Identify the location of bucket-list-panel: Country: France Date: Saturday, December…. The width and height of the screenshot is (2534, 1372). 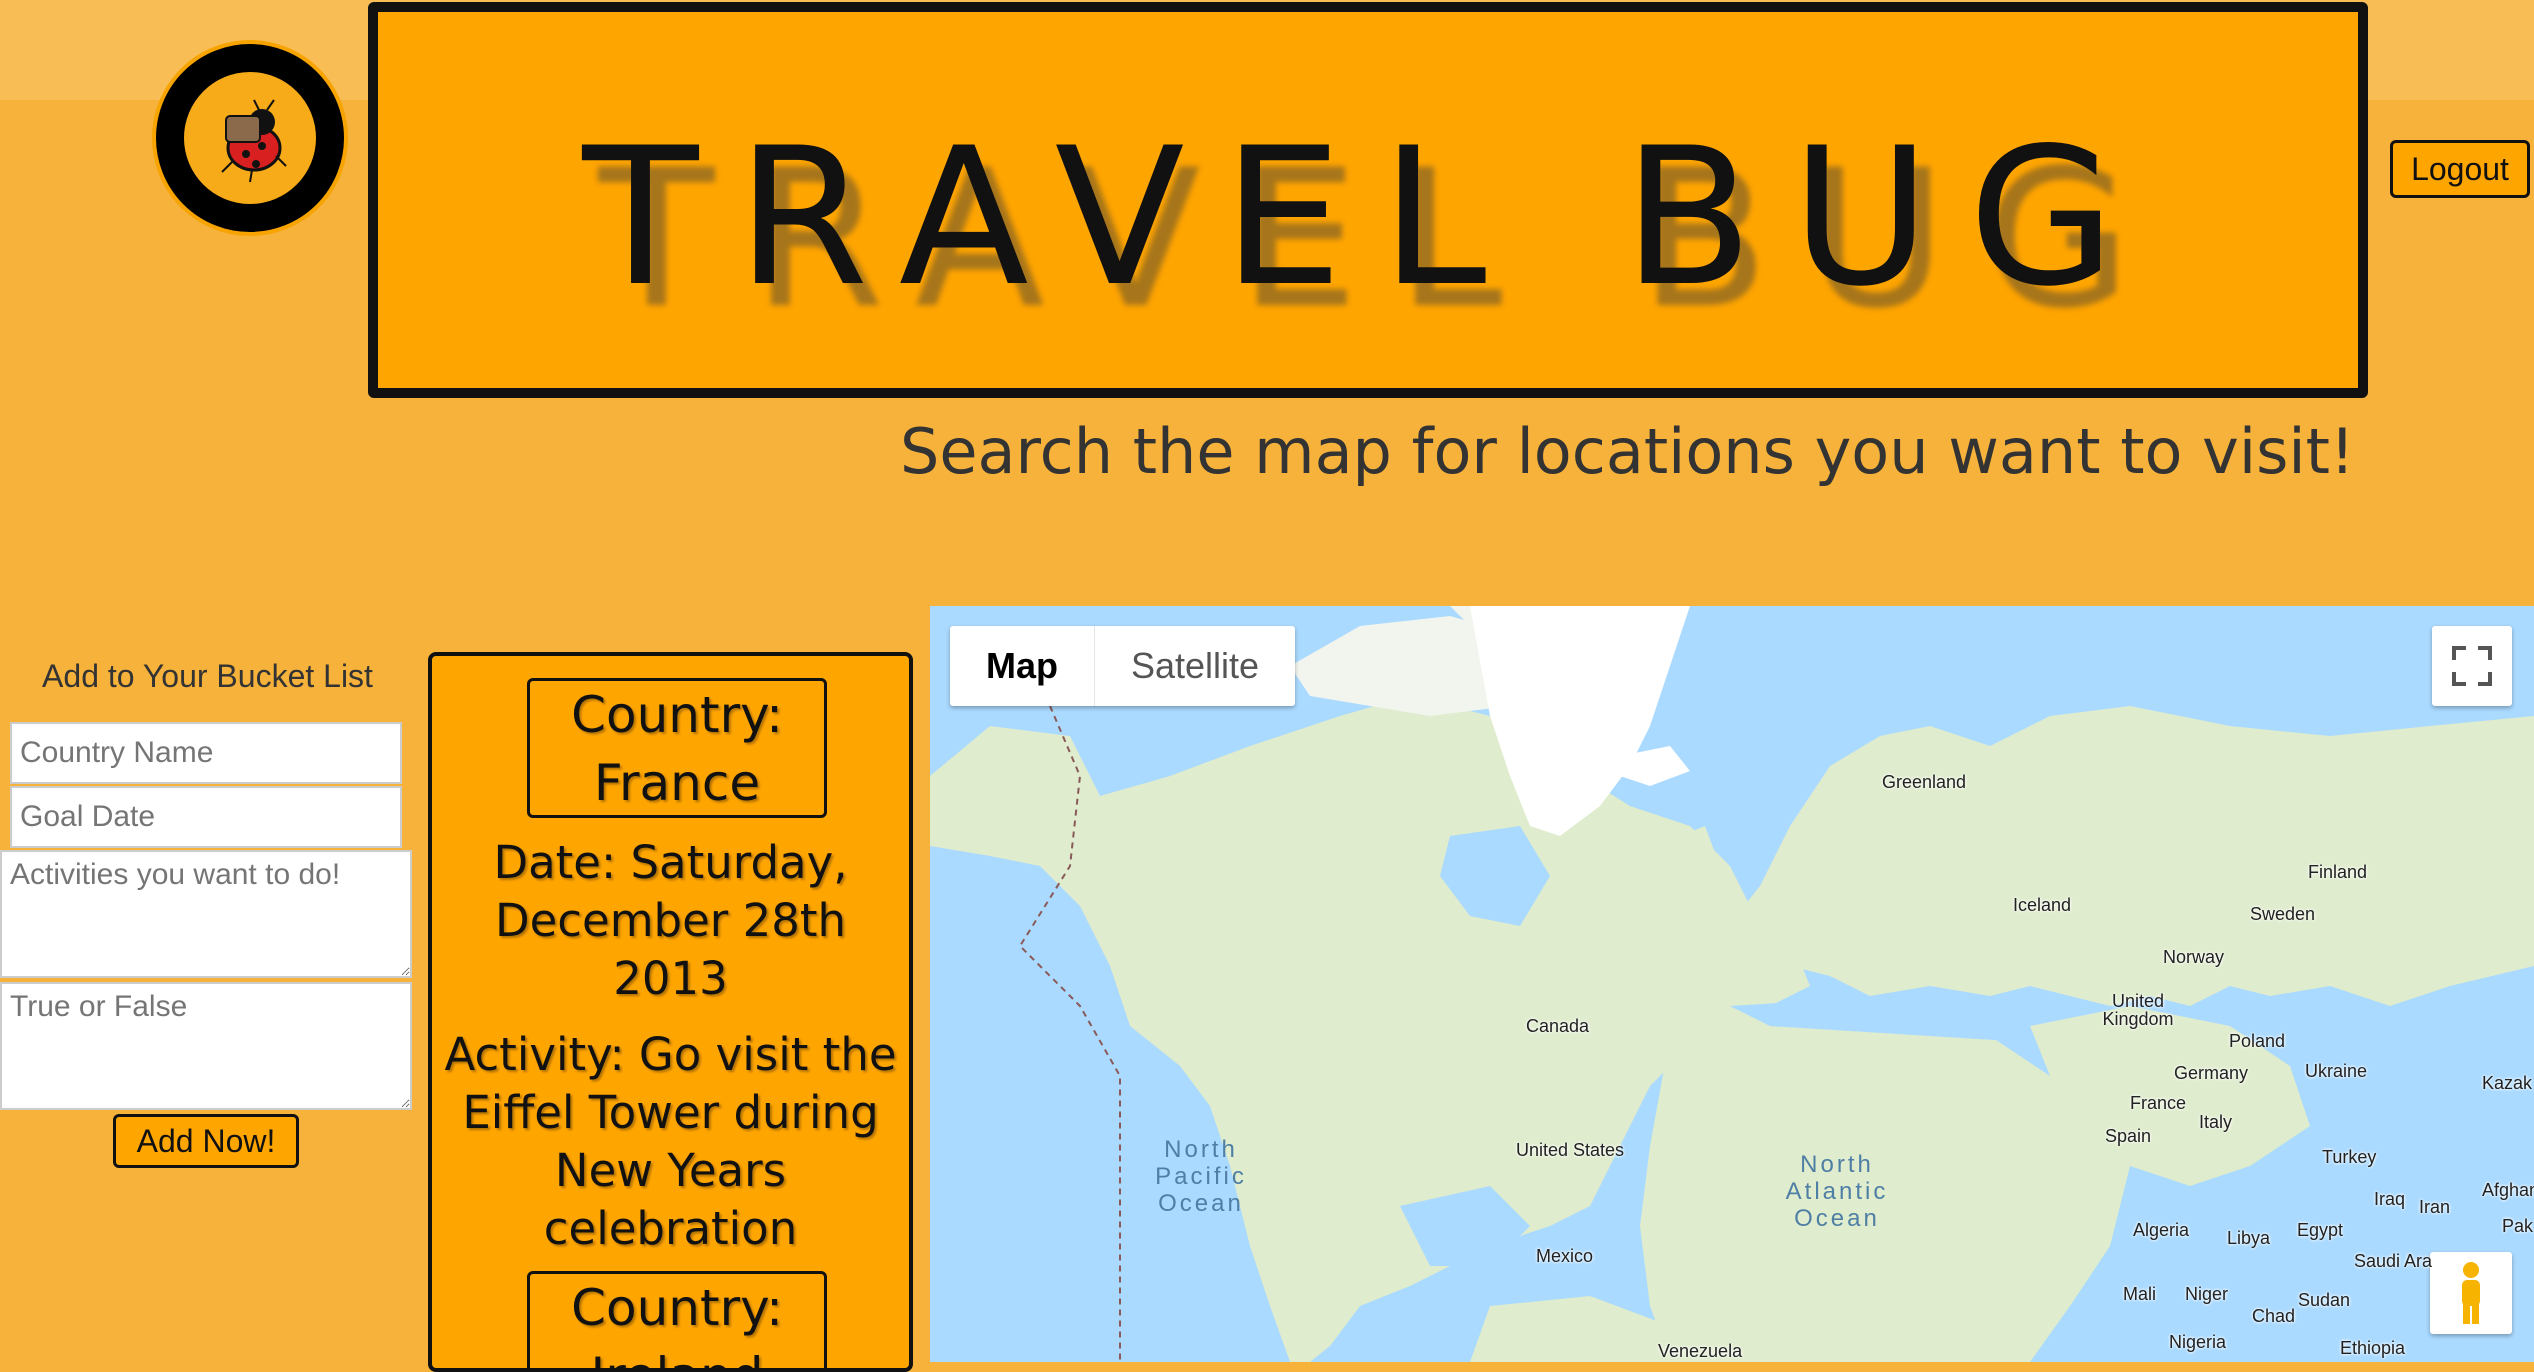
(670, 1012).